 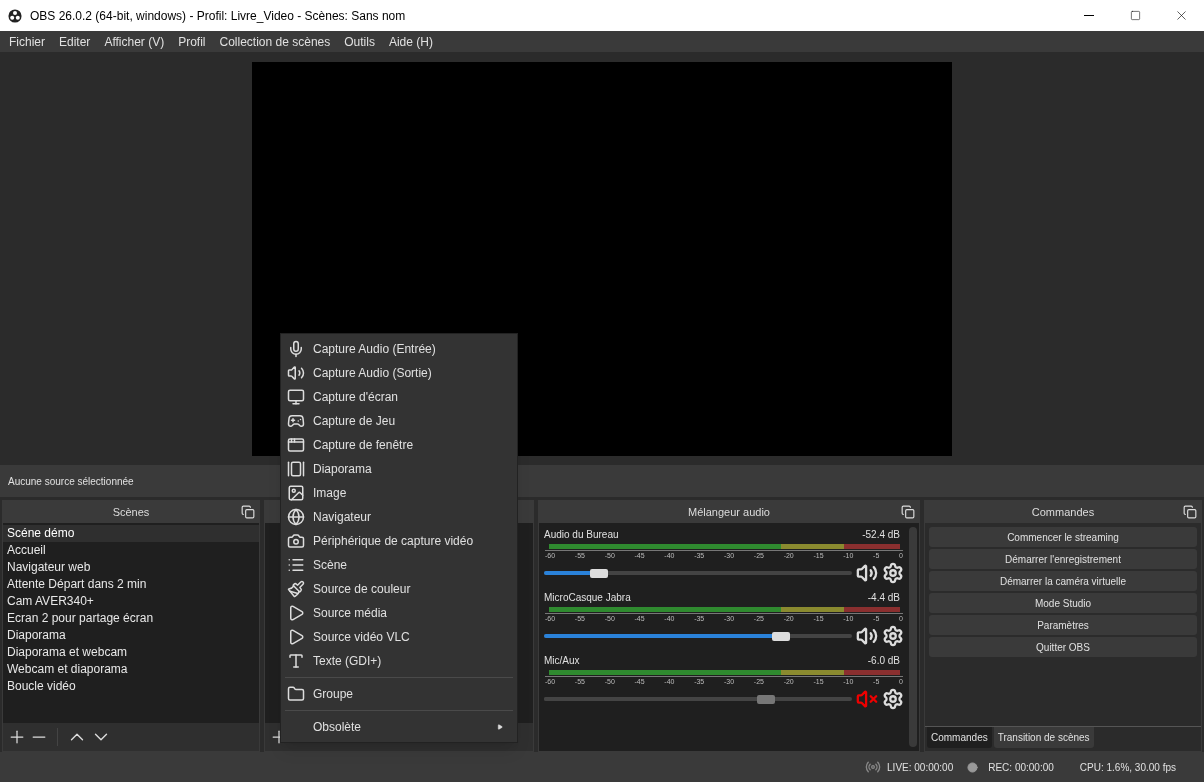 What do you see at coordinates (131, 512) in the screenshot?
I see `dock-title: Scènes` at bounding box center [131, 512].